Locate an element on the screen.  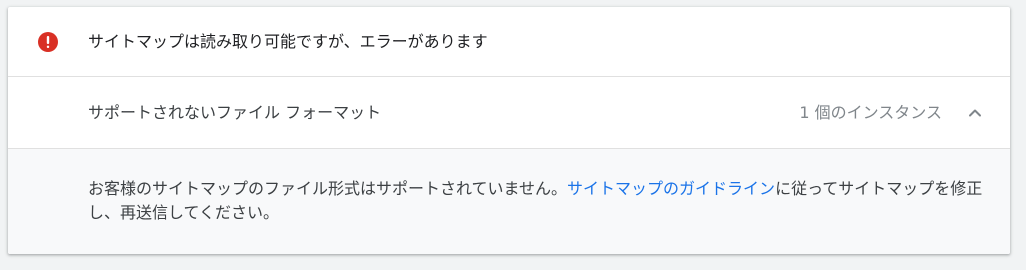
sitemap-guidelines-link: サイトマップのガイドライン is located at coordinates (671, 188).